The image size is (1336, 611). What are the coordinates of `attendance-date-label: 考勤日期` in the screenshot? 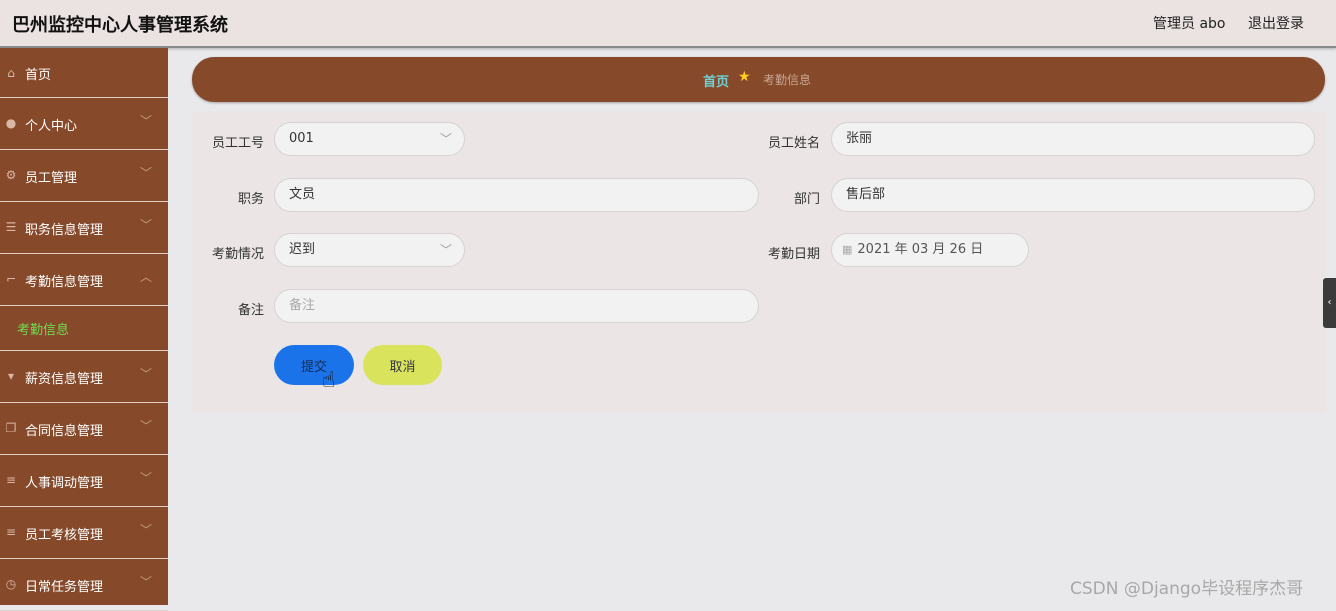 It's located at (793, 254).